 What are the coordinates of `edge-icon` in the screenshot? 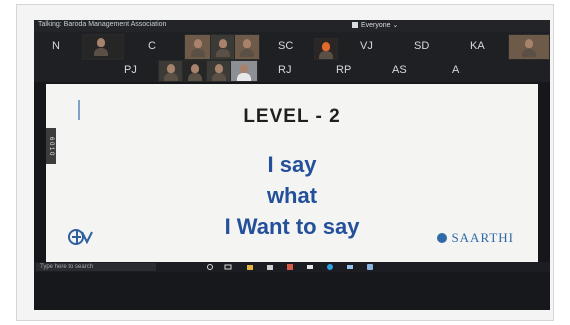 It's located at (330, 267).